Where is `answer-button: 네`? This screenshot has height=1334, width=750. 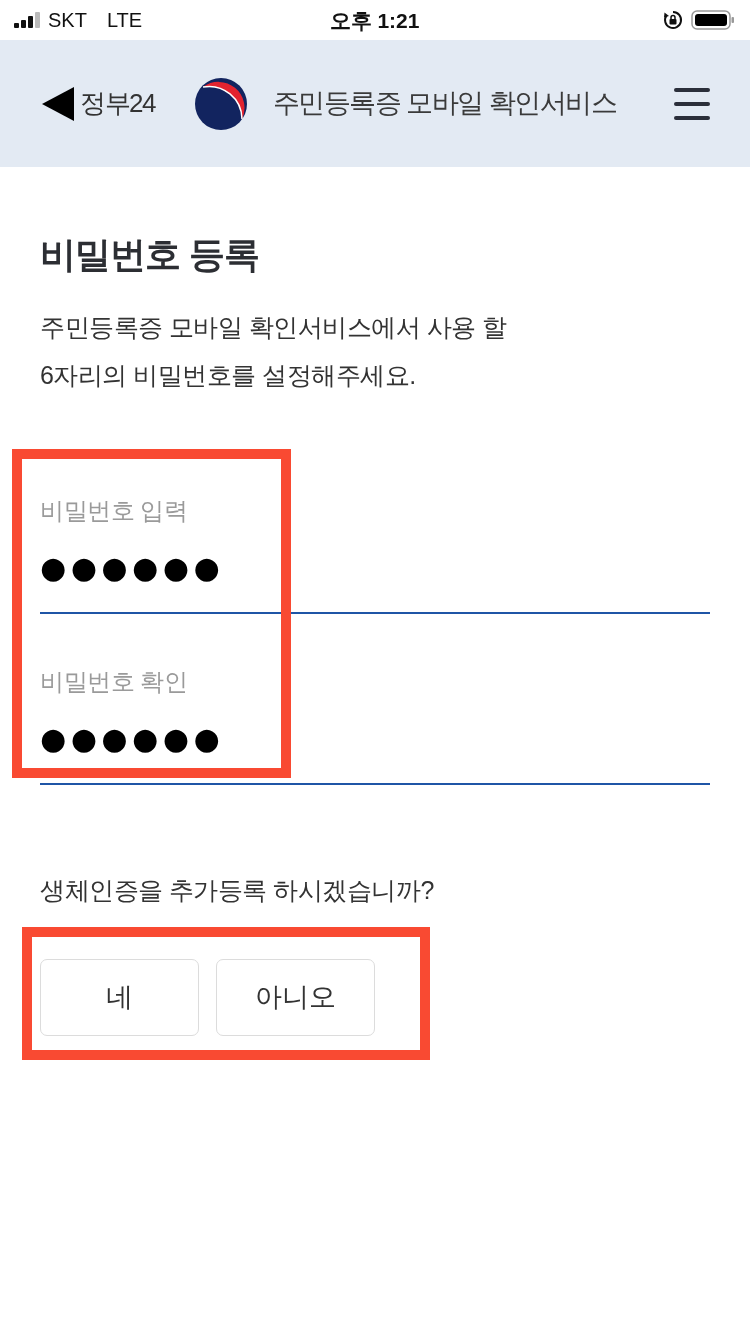
answer-button: 네 is located at coordinates (119, 997).